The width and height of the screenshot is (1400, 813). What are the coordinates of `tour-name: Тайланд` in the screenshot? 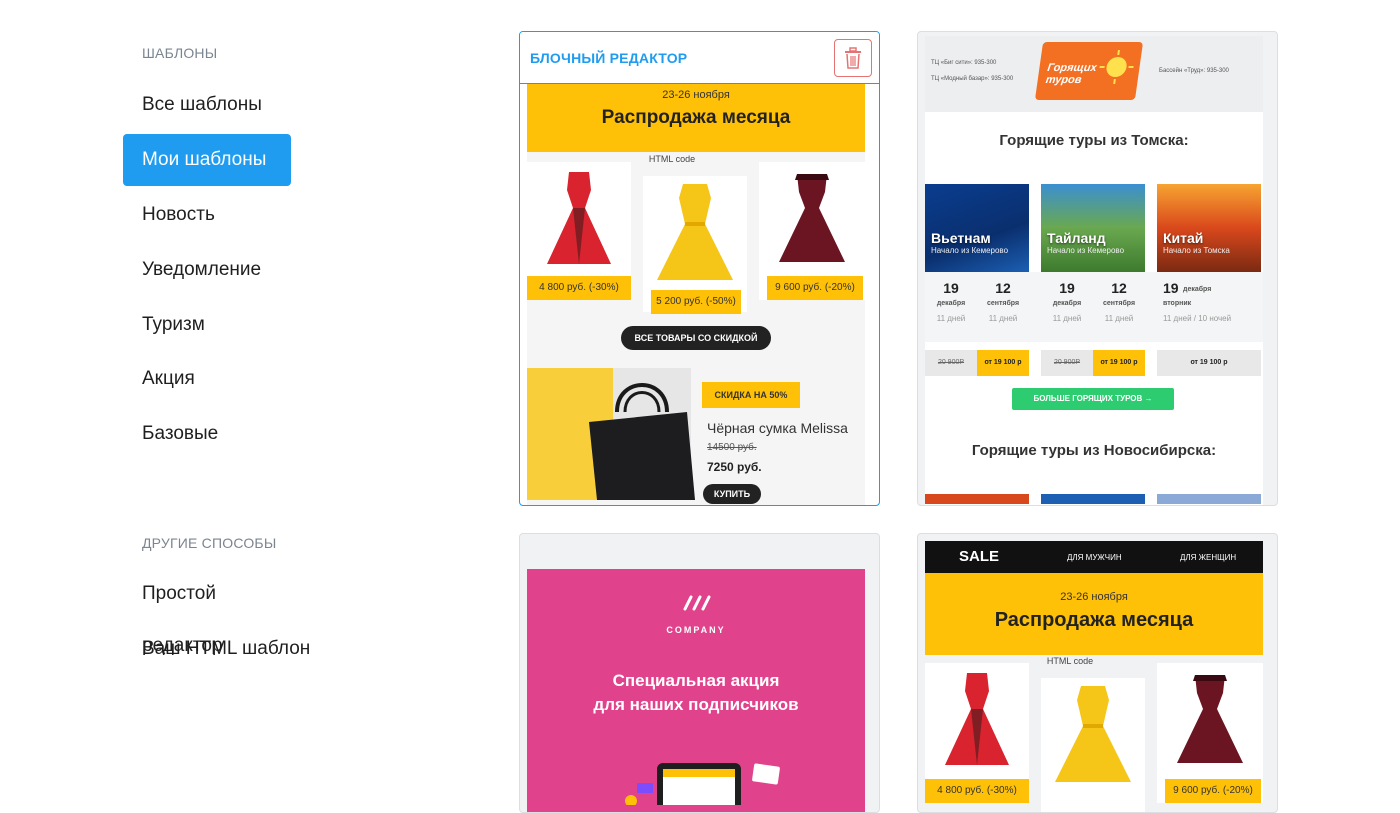 It's located at (1076, 238).